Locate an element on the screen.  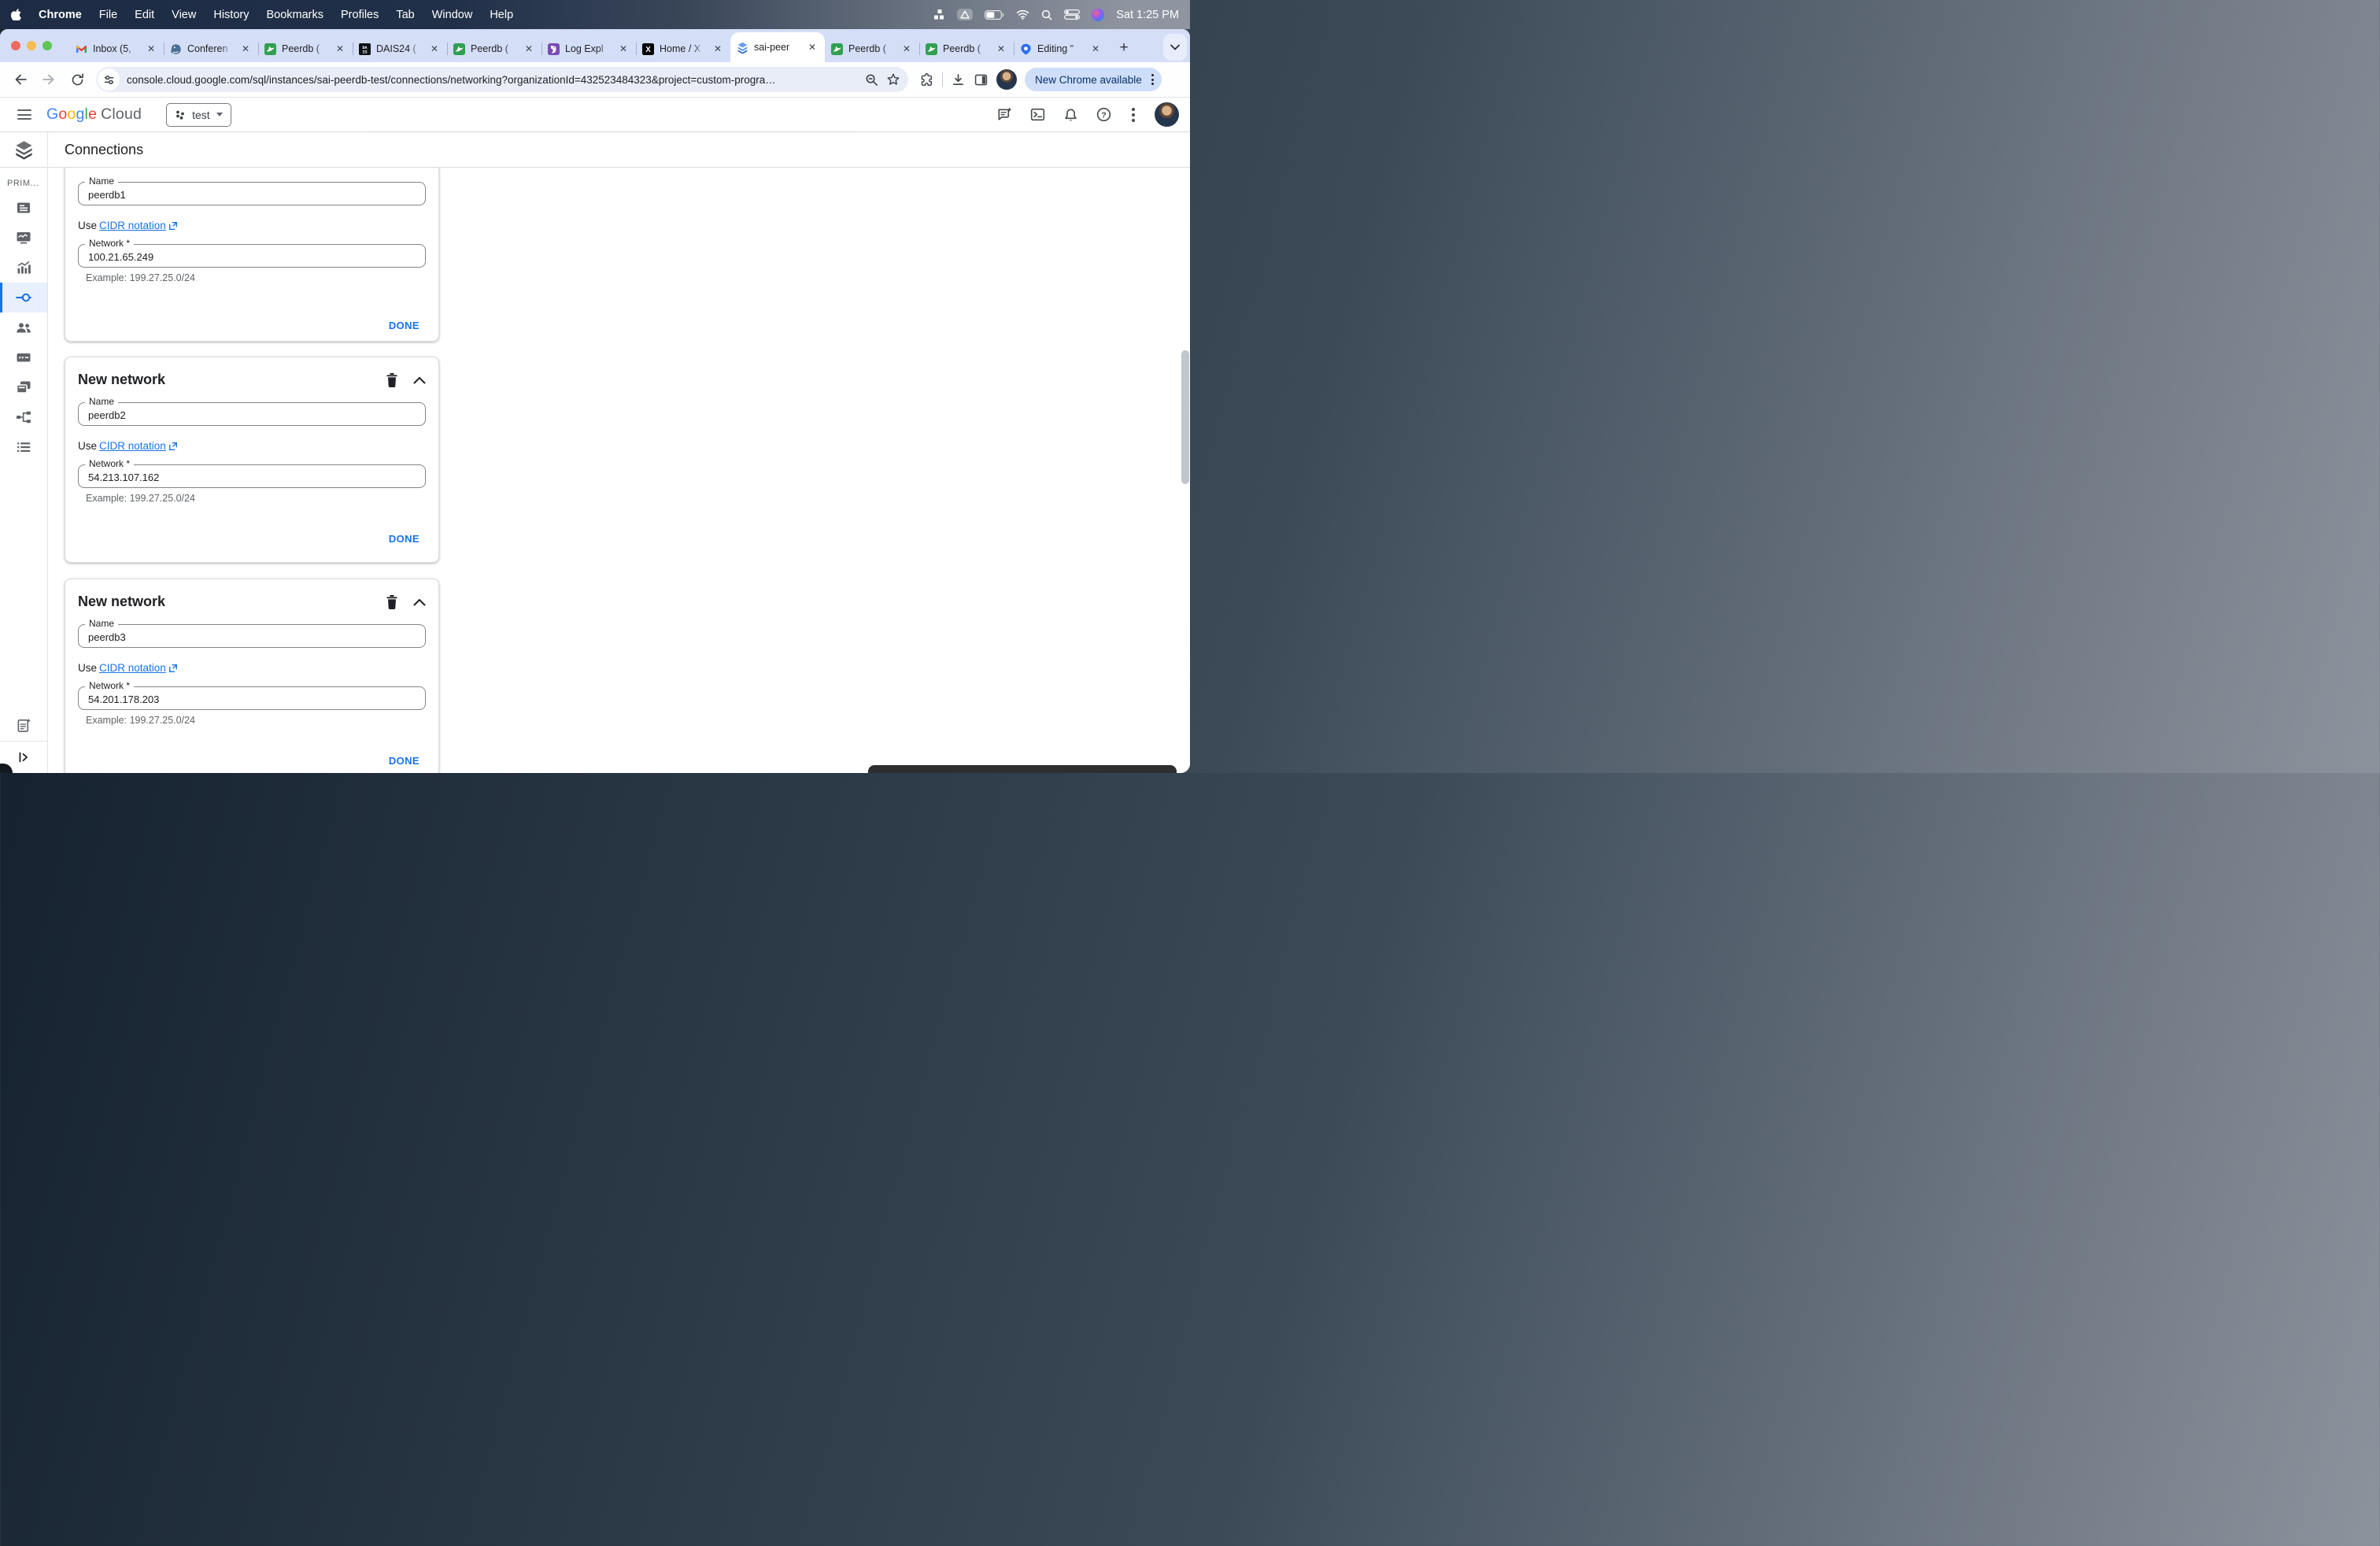
menubar-item-chrome: Chrome is located at coordinates (60, 15).